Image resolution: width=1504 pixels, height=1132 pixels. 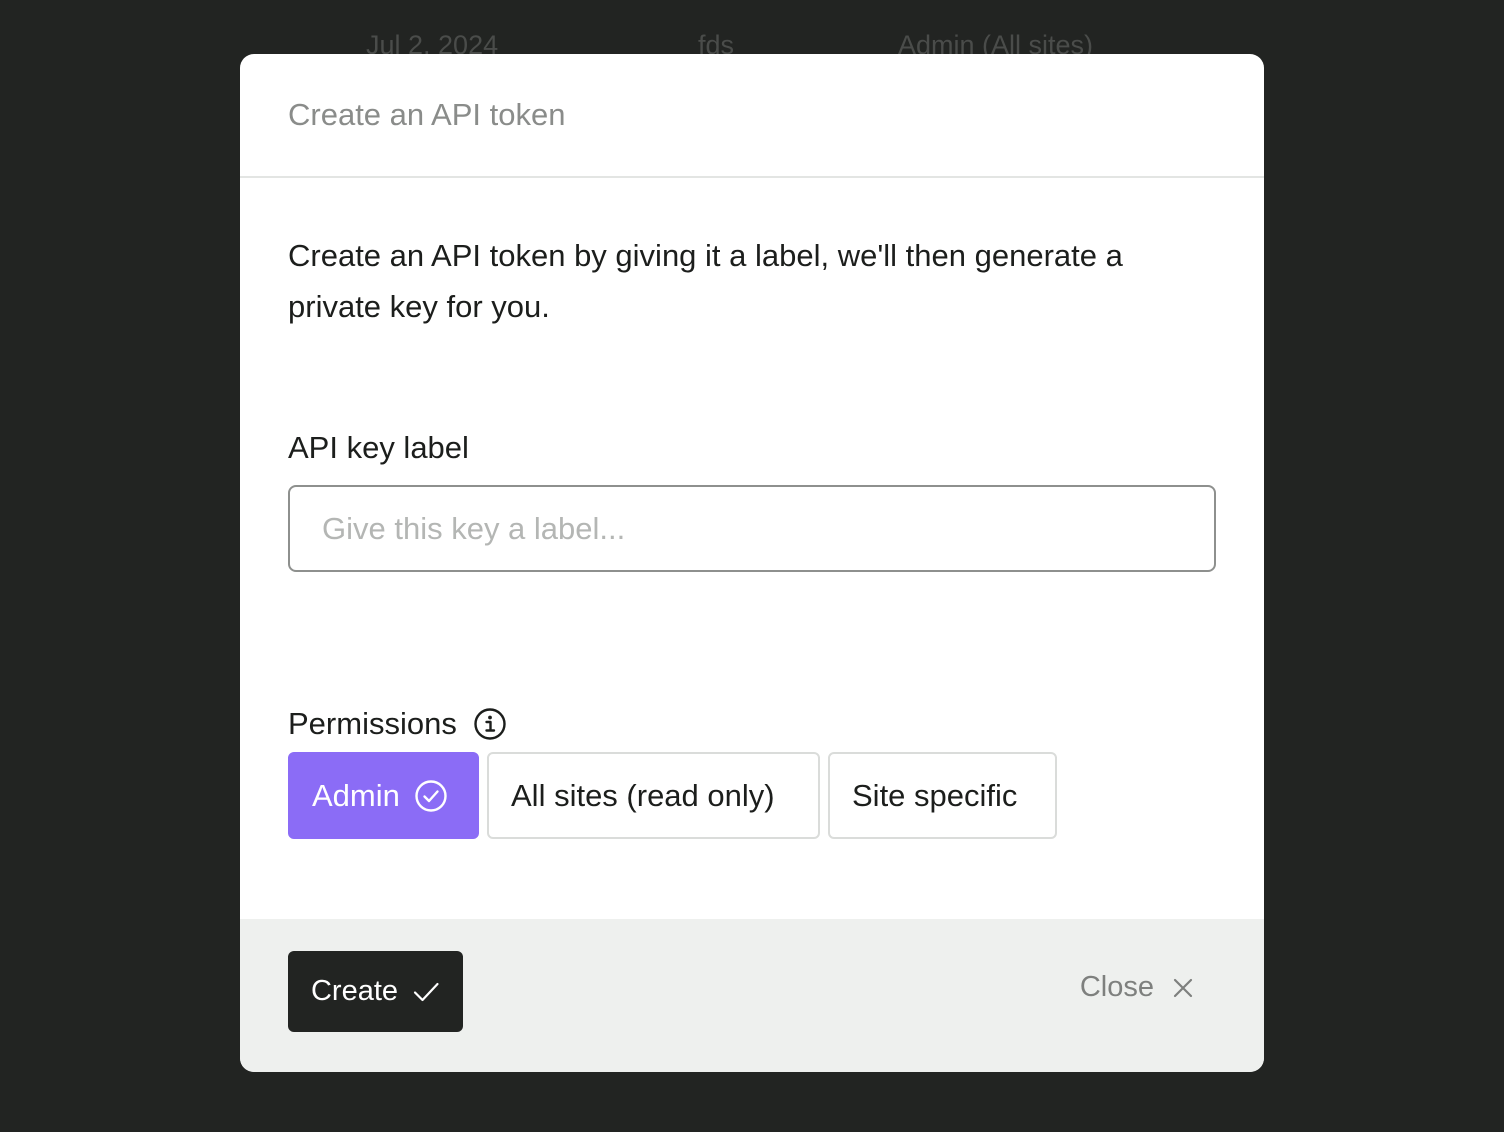 What do you see at coordinates (372, 723) in the screenshot?
I see `permissions-label: Permissions` at bounding box center [372, 723].